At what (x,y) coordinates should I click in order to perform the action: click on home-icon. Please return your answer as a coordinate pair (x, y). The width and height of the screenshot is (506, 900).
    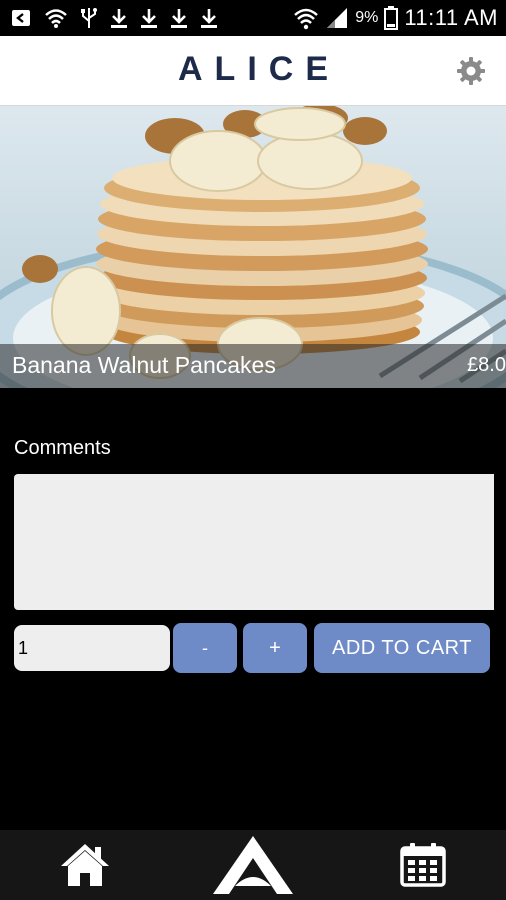
    Looking at the image, I should click on (85, 865).